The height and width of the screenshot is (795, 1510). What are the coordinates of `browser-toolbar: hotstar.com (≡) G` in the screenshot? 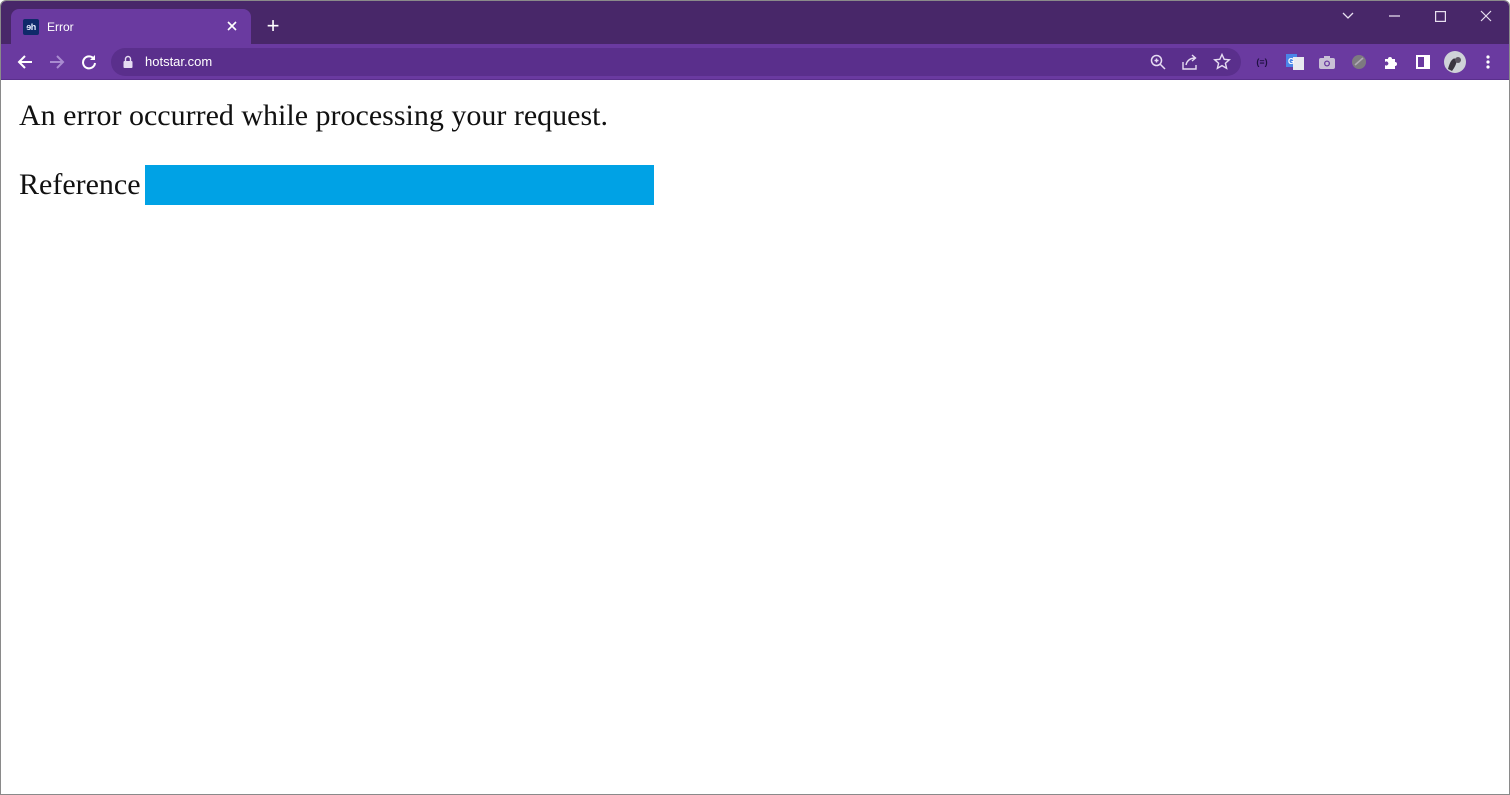 It's located at (755, 62).